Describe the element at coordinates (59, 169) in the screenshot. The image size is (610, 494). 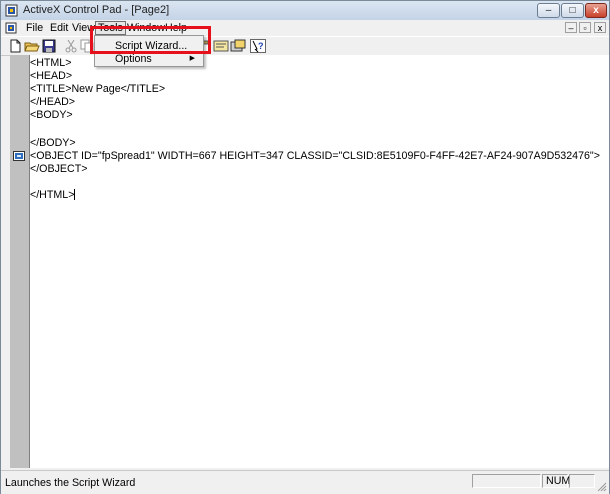
I see `code-line: </OBJECT>` at that location.